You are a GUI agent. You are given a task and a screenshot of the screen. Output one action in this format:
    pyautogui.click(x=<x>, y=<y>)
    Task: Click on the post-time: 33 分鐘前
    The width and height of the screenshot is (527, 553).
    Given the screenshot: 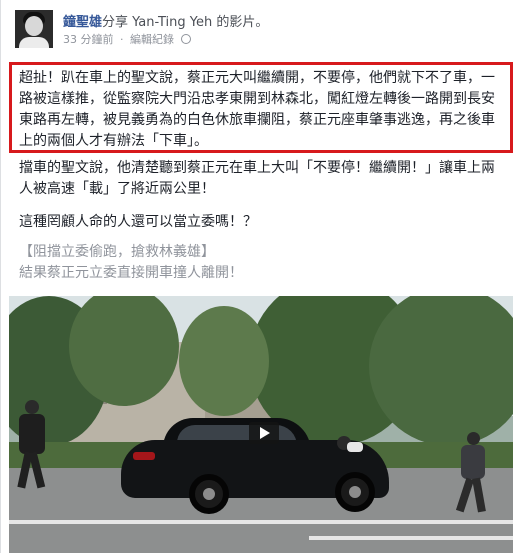 What is the action you would take?
    pyautogui.click(x=88, y=39)
    